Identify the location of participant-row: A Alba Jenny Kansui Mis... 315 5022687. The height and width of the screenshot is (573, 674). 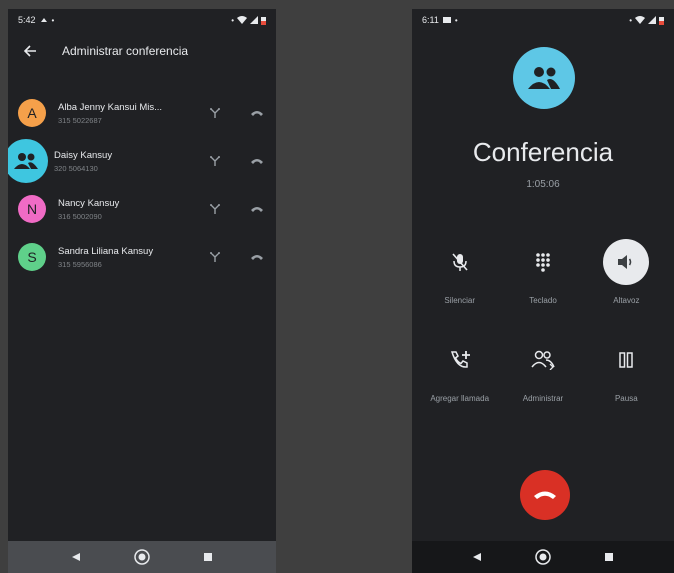
(142, 113).